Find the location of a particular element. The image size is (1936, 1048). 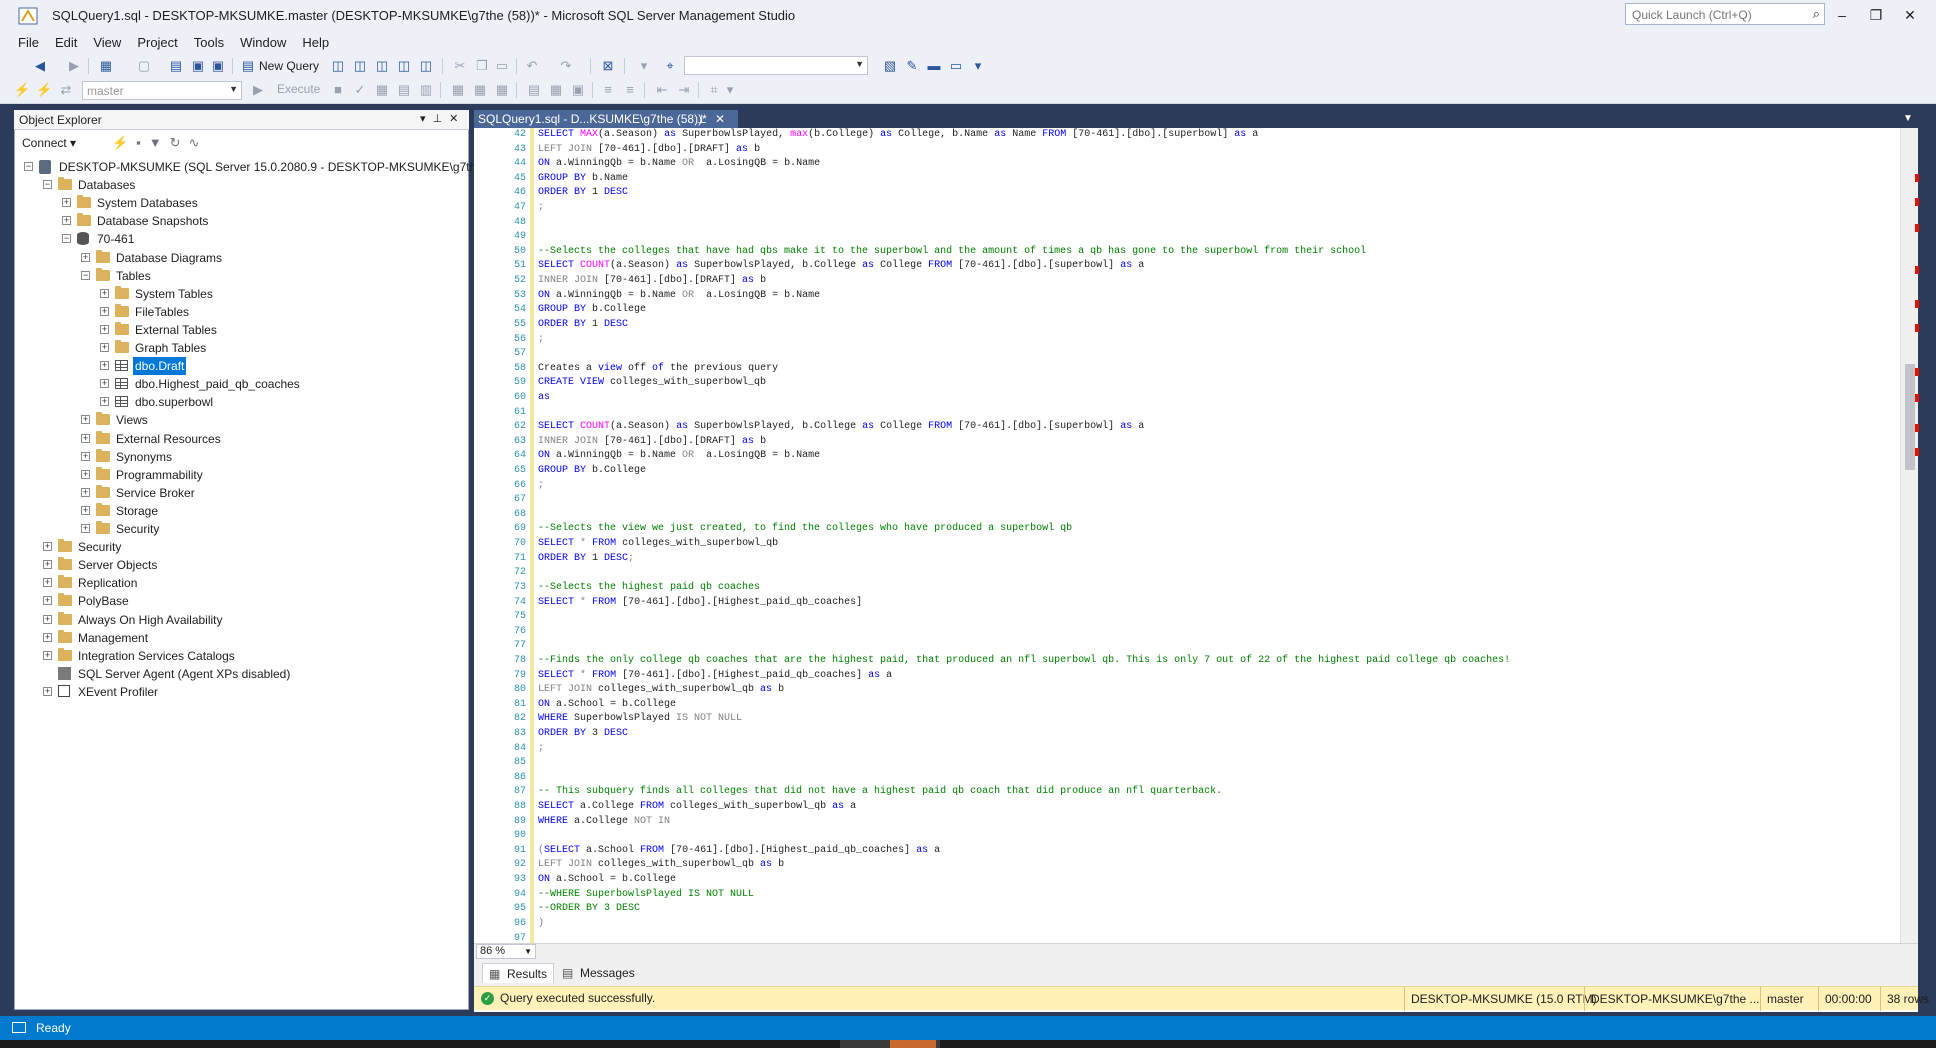

results-to-file-icon: ▣ is located at coordinates (578, 90).